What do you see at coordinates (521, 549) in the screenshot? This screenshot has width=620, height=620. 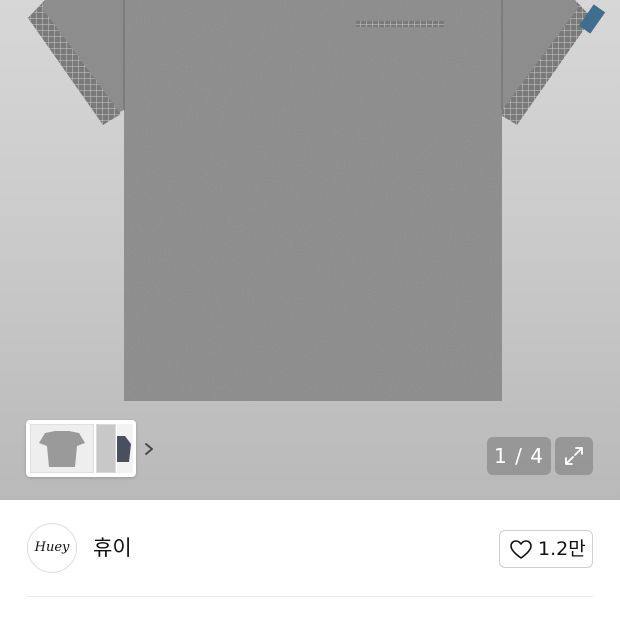 I see `heart-outline-icon` at bounding box center [521, 549].